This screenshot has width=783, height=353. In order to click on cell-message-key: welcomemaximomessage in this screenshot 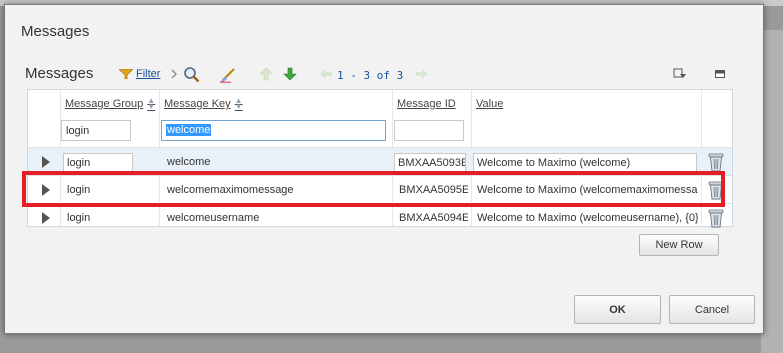, I will do `click(276, 191)`.